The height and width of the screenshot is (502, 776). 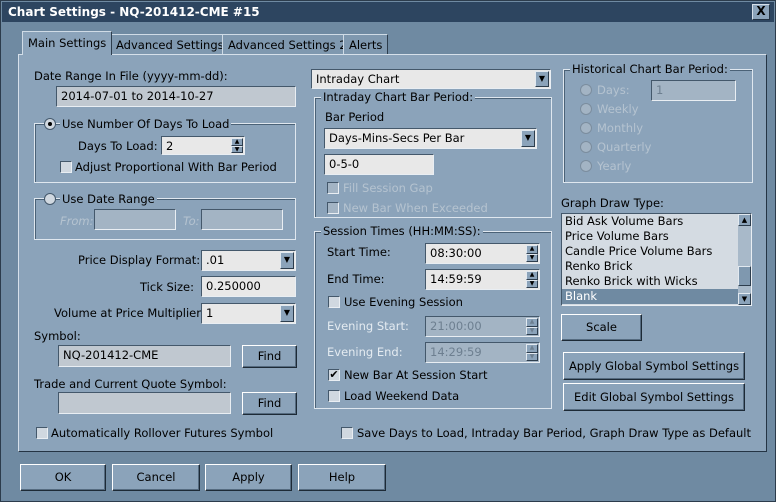 I want to click on new-bar-session-label: New Bar At Session Start, so click(x=416, y=375).